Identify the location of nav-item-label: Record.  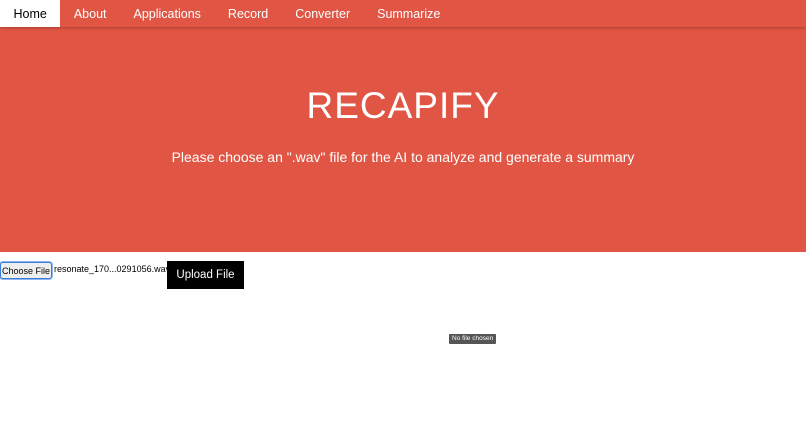
(248, 13).